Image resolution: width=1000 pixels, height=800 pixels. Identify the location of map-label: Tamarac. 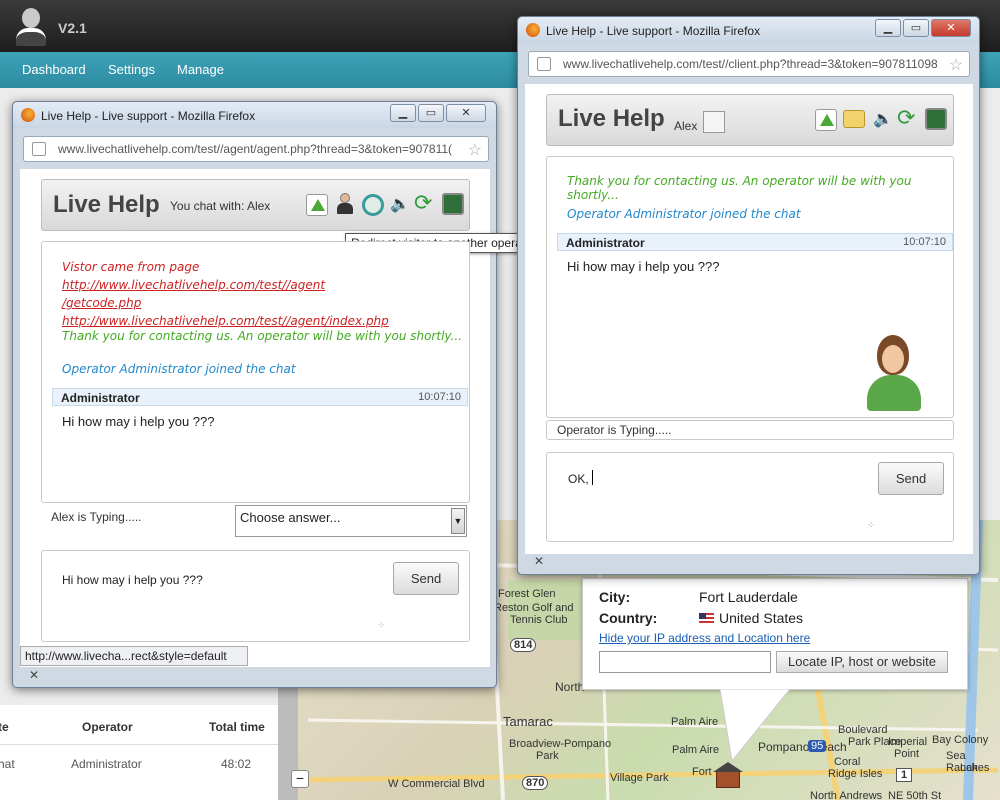
(528, 721).